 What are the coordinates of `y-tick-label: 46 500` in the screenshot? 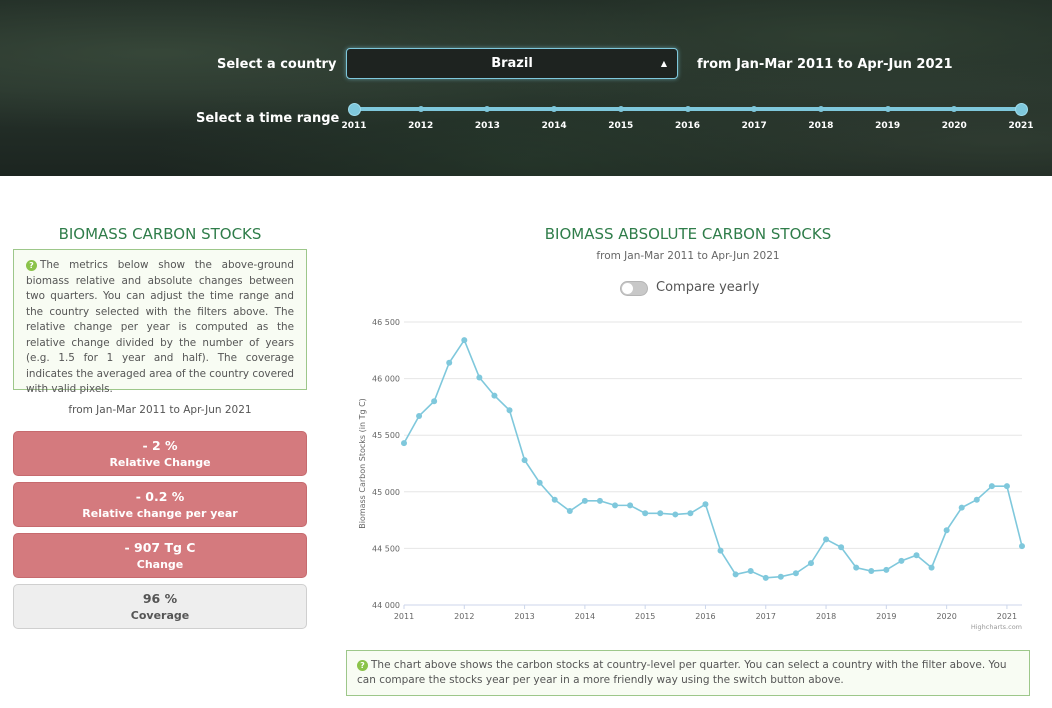 It's located at (386, 322).